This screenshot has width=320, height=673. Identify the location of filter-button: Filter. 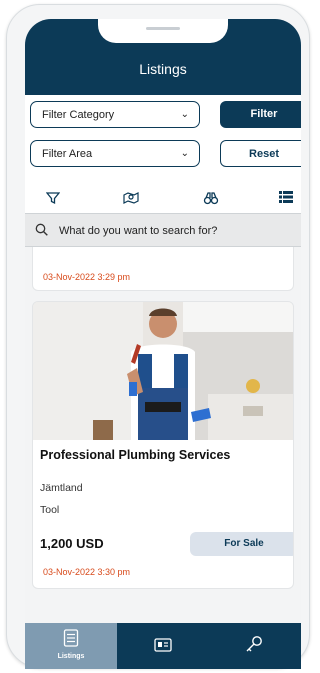
(260, 114).